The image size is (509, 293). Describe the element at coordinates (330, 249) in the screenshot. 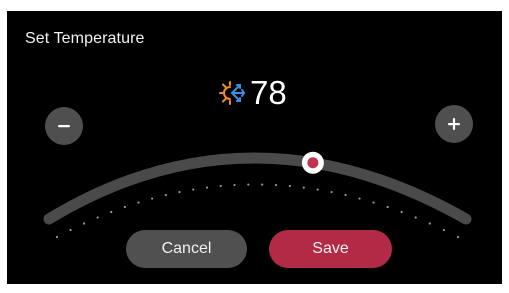

I see `save-button: Save` at that location.